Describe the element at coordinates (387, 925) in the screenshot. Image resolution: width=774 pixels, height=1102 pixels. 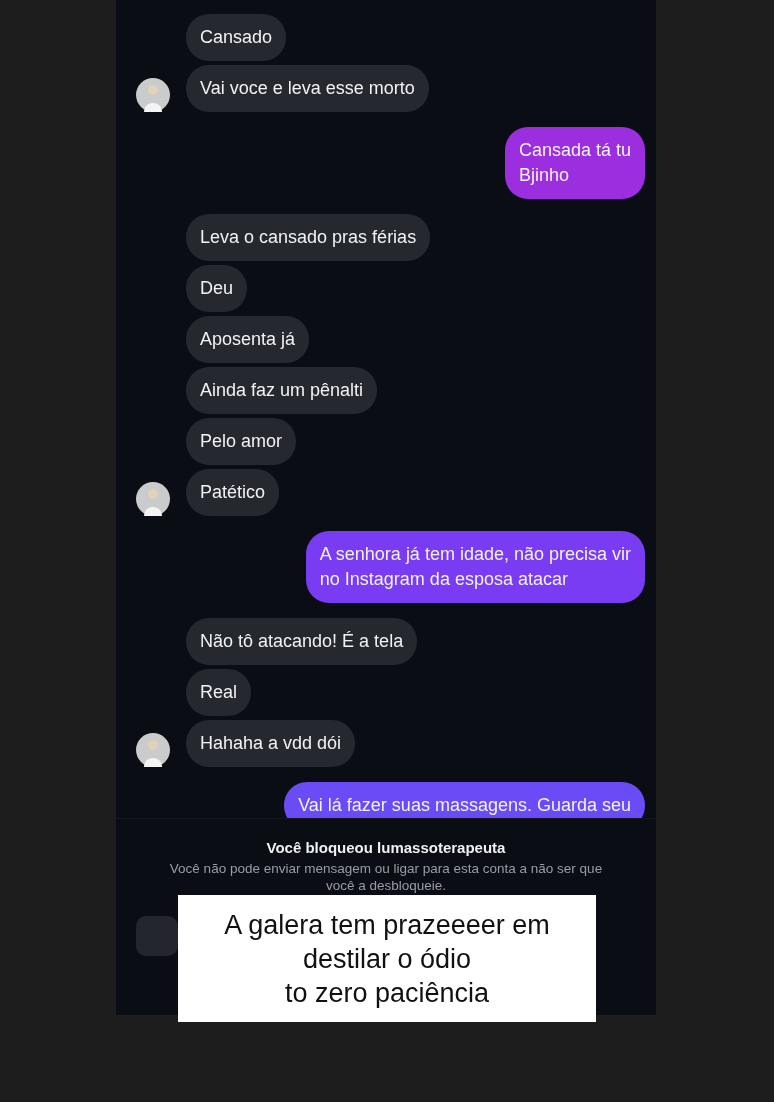
I see `caption-text: A galera tem prazeeeer em` at that location.